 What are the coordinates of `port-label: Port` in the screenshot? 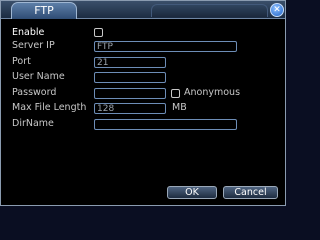 It's located at (21, 61).